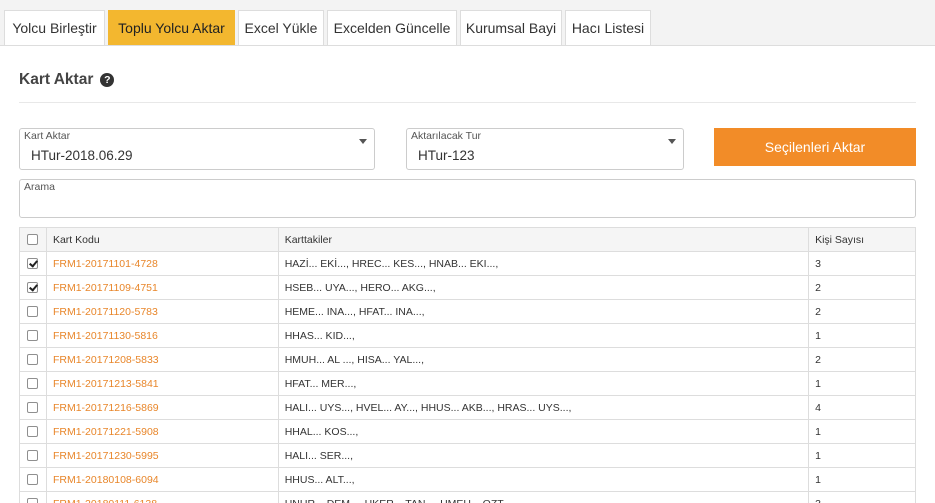 The image size is (935, 503). I want to click on card-code: FRM1-20180108-6094, so click(162, 479).